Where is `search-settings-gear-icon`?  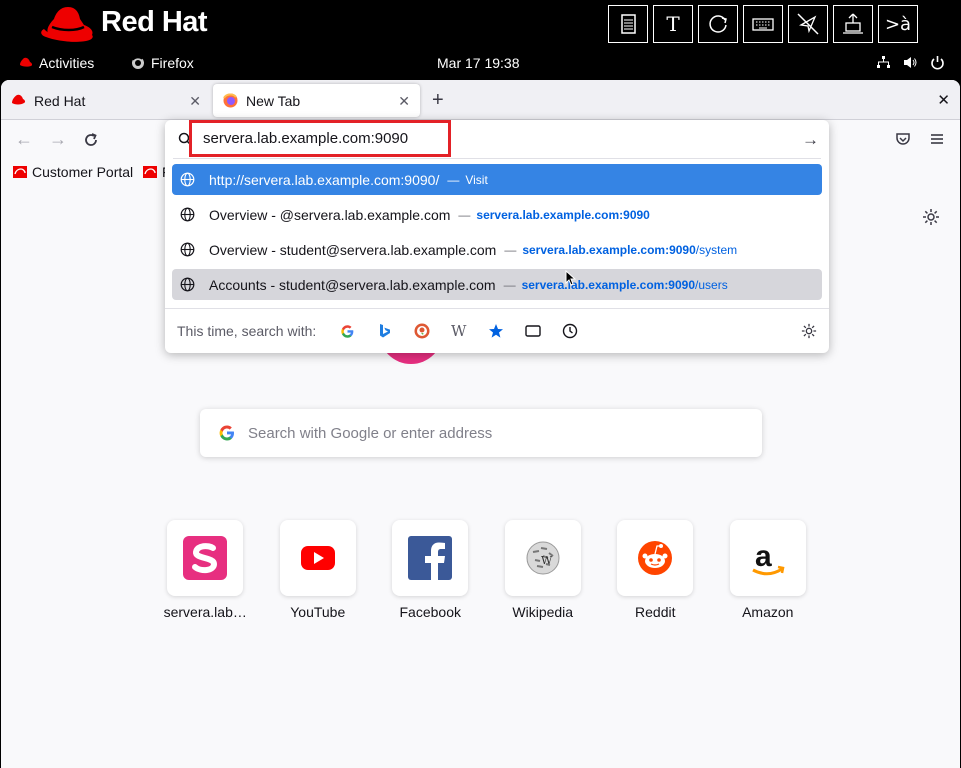
search-settings-gear-icon is located at coordinates (809, 331).